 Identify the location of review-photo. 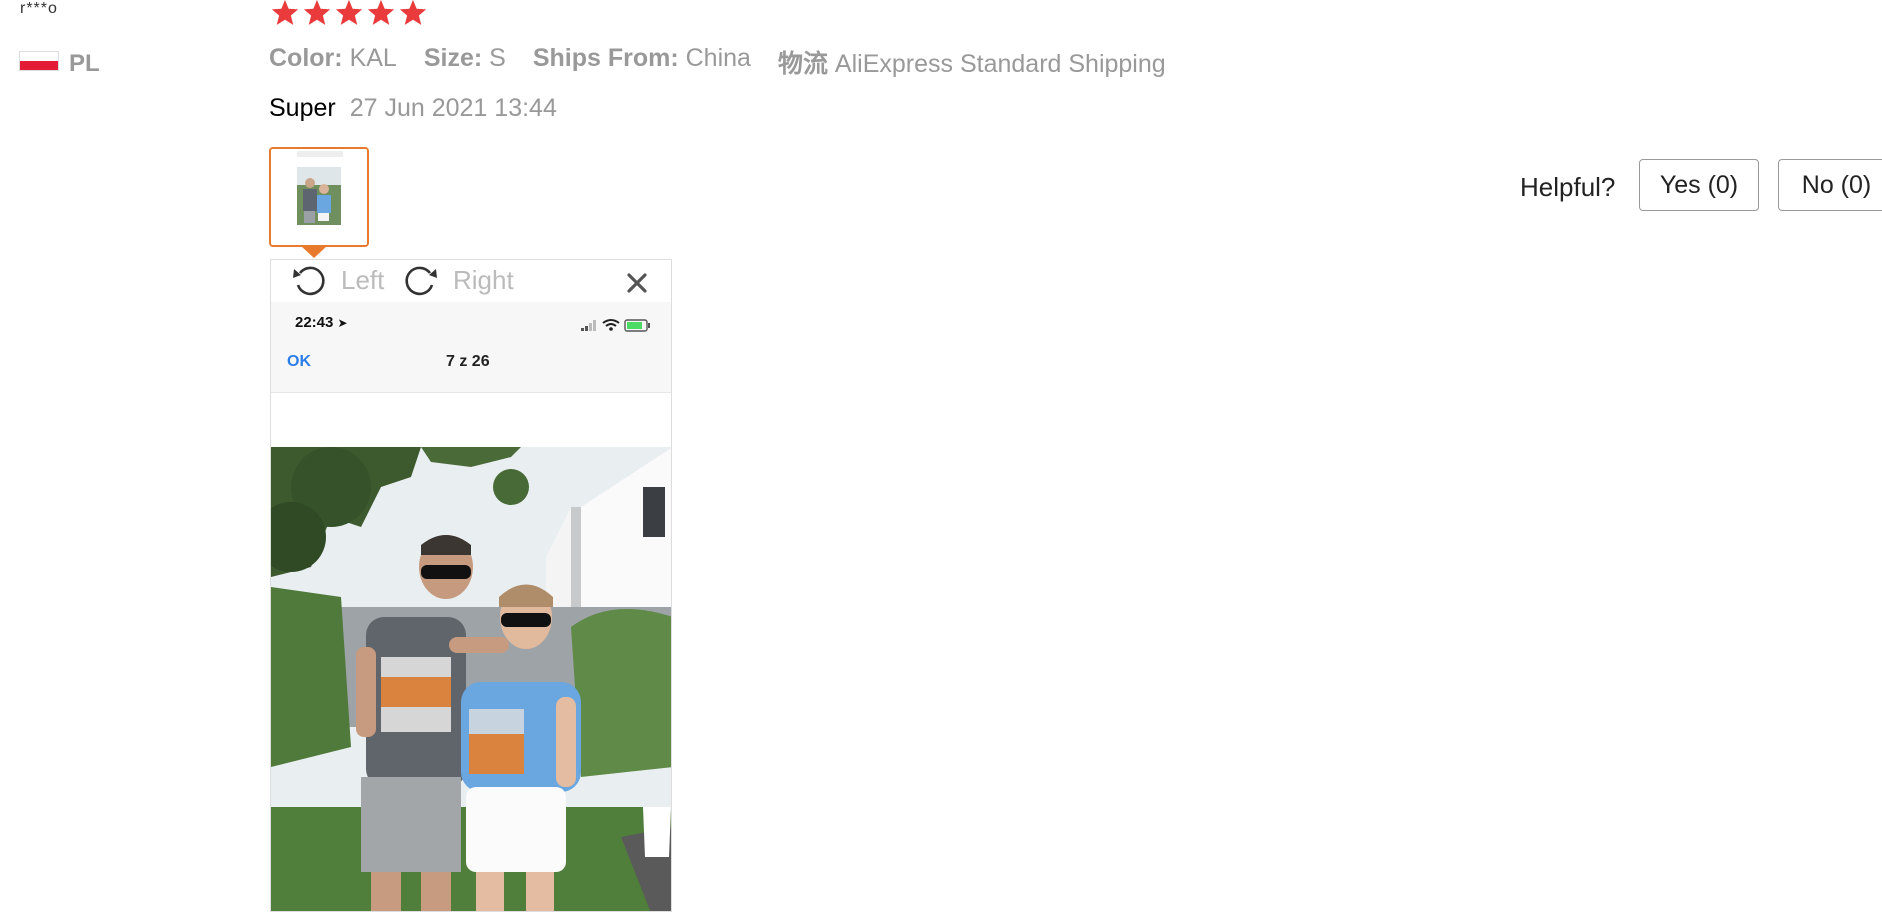
(471, 679).